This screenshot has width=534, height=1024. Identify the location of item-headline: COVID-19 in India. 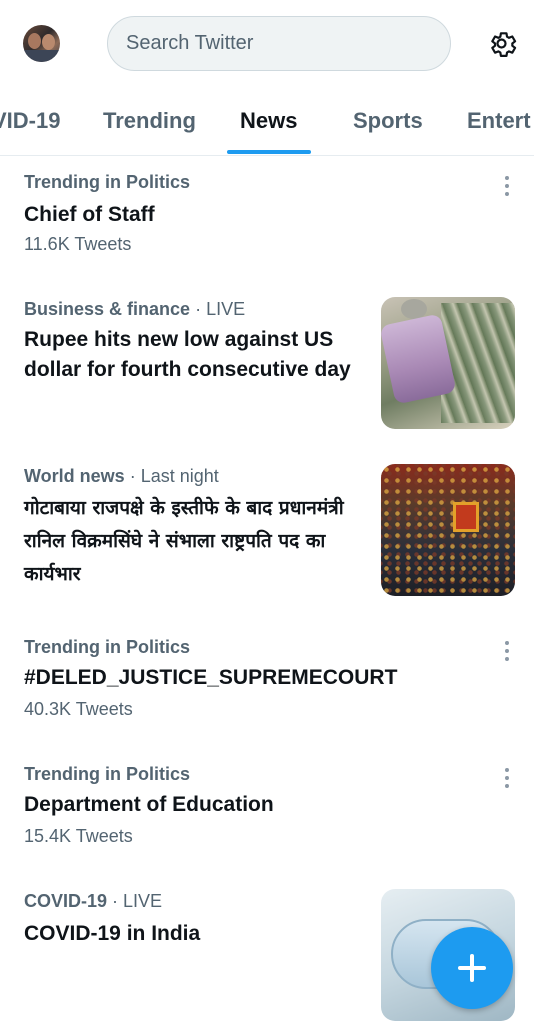
(112, 933).